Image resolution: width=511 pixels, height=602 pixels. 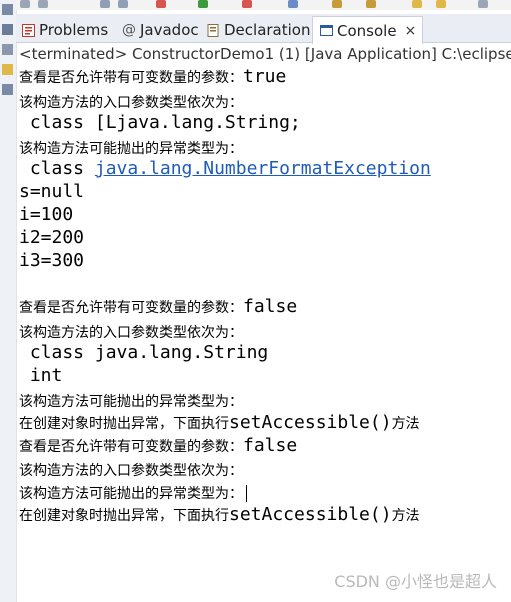 I want to click on external-tools-icon, so click(x=247, y=4).